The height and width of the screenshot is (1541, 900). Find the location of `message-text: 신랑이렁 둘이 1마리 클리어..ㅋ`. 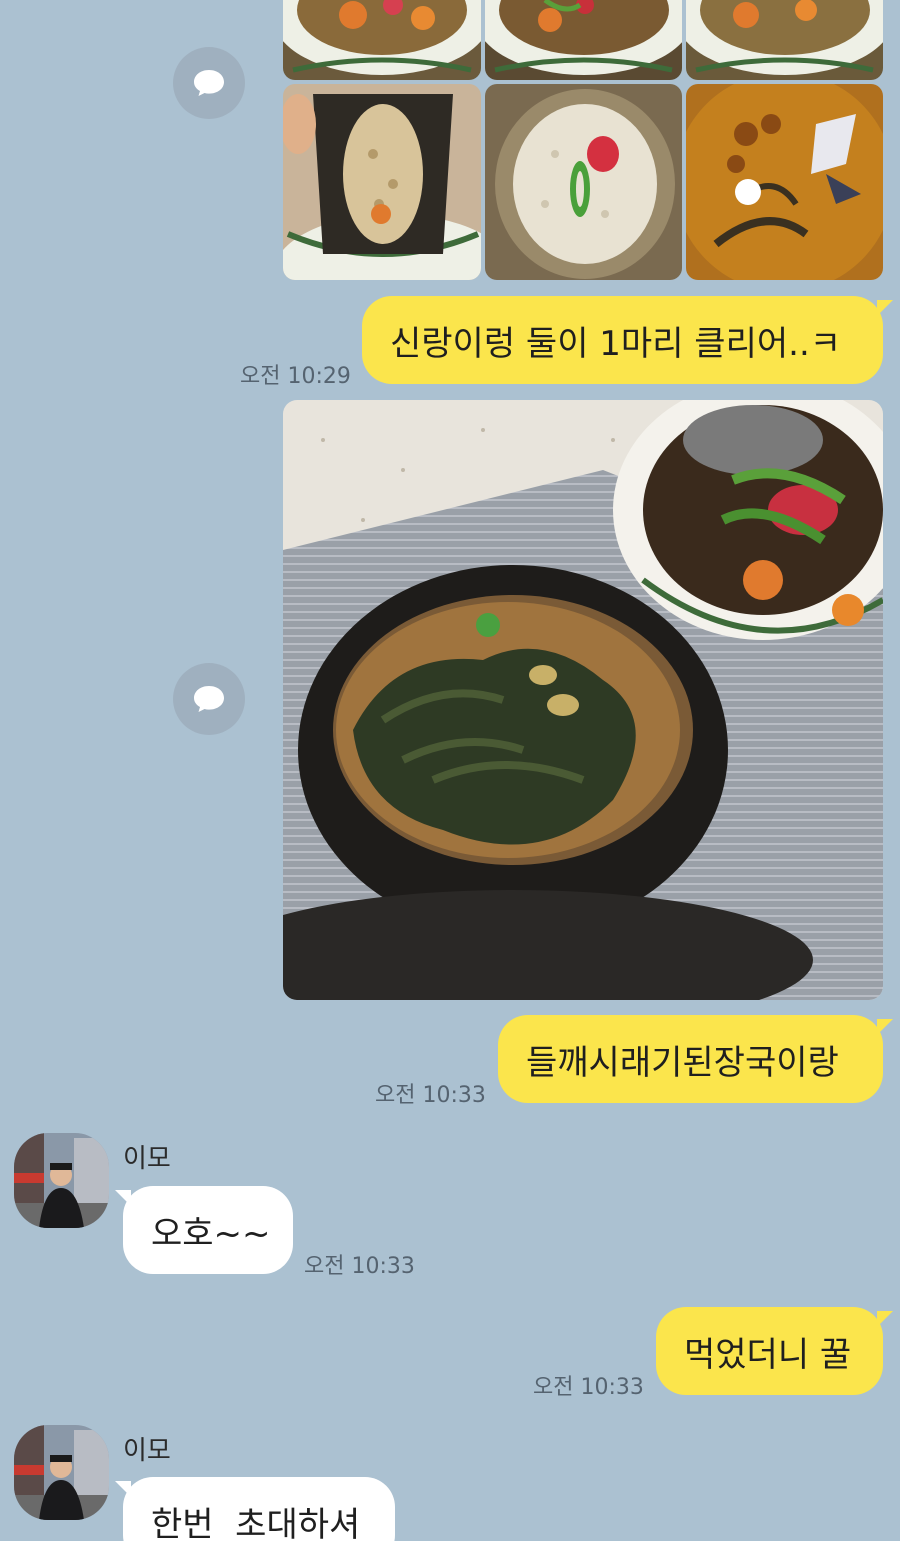

message-text: 신랑이렁 둘이 1마리 클리어..ㅋ is located at coordinates (616, 343).